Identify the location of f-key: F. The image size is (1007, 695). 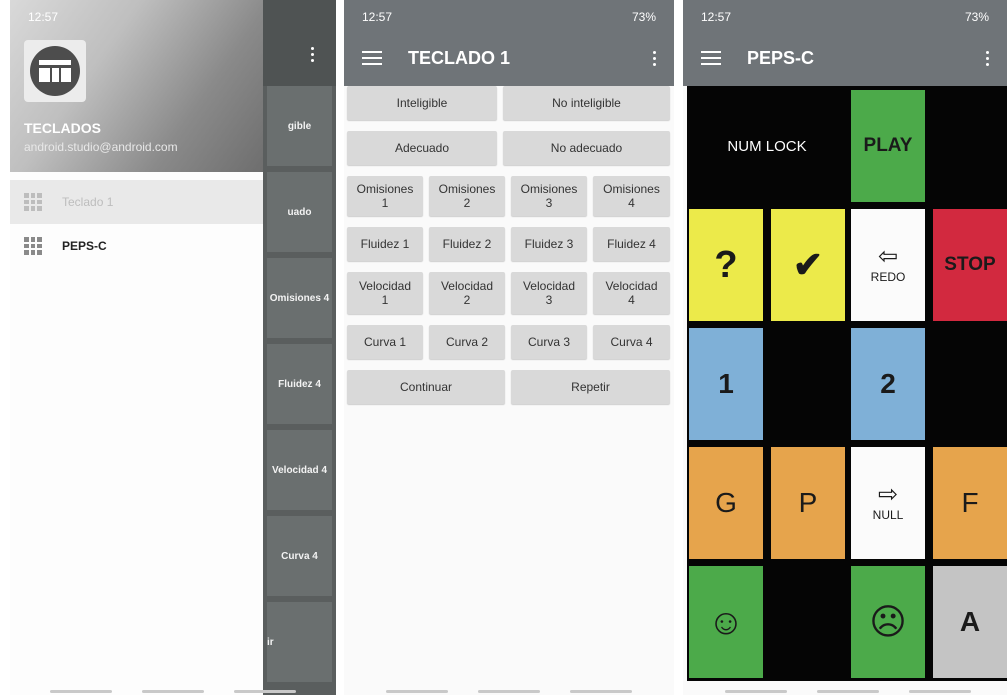
(970, 503).